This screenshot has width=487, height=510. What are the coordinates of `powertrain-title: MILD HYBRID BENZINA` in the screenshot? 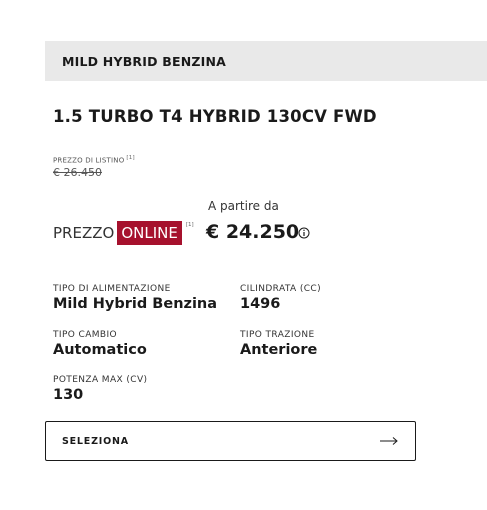 It's located at (144, 61).